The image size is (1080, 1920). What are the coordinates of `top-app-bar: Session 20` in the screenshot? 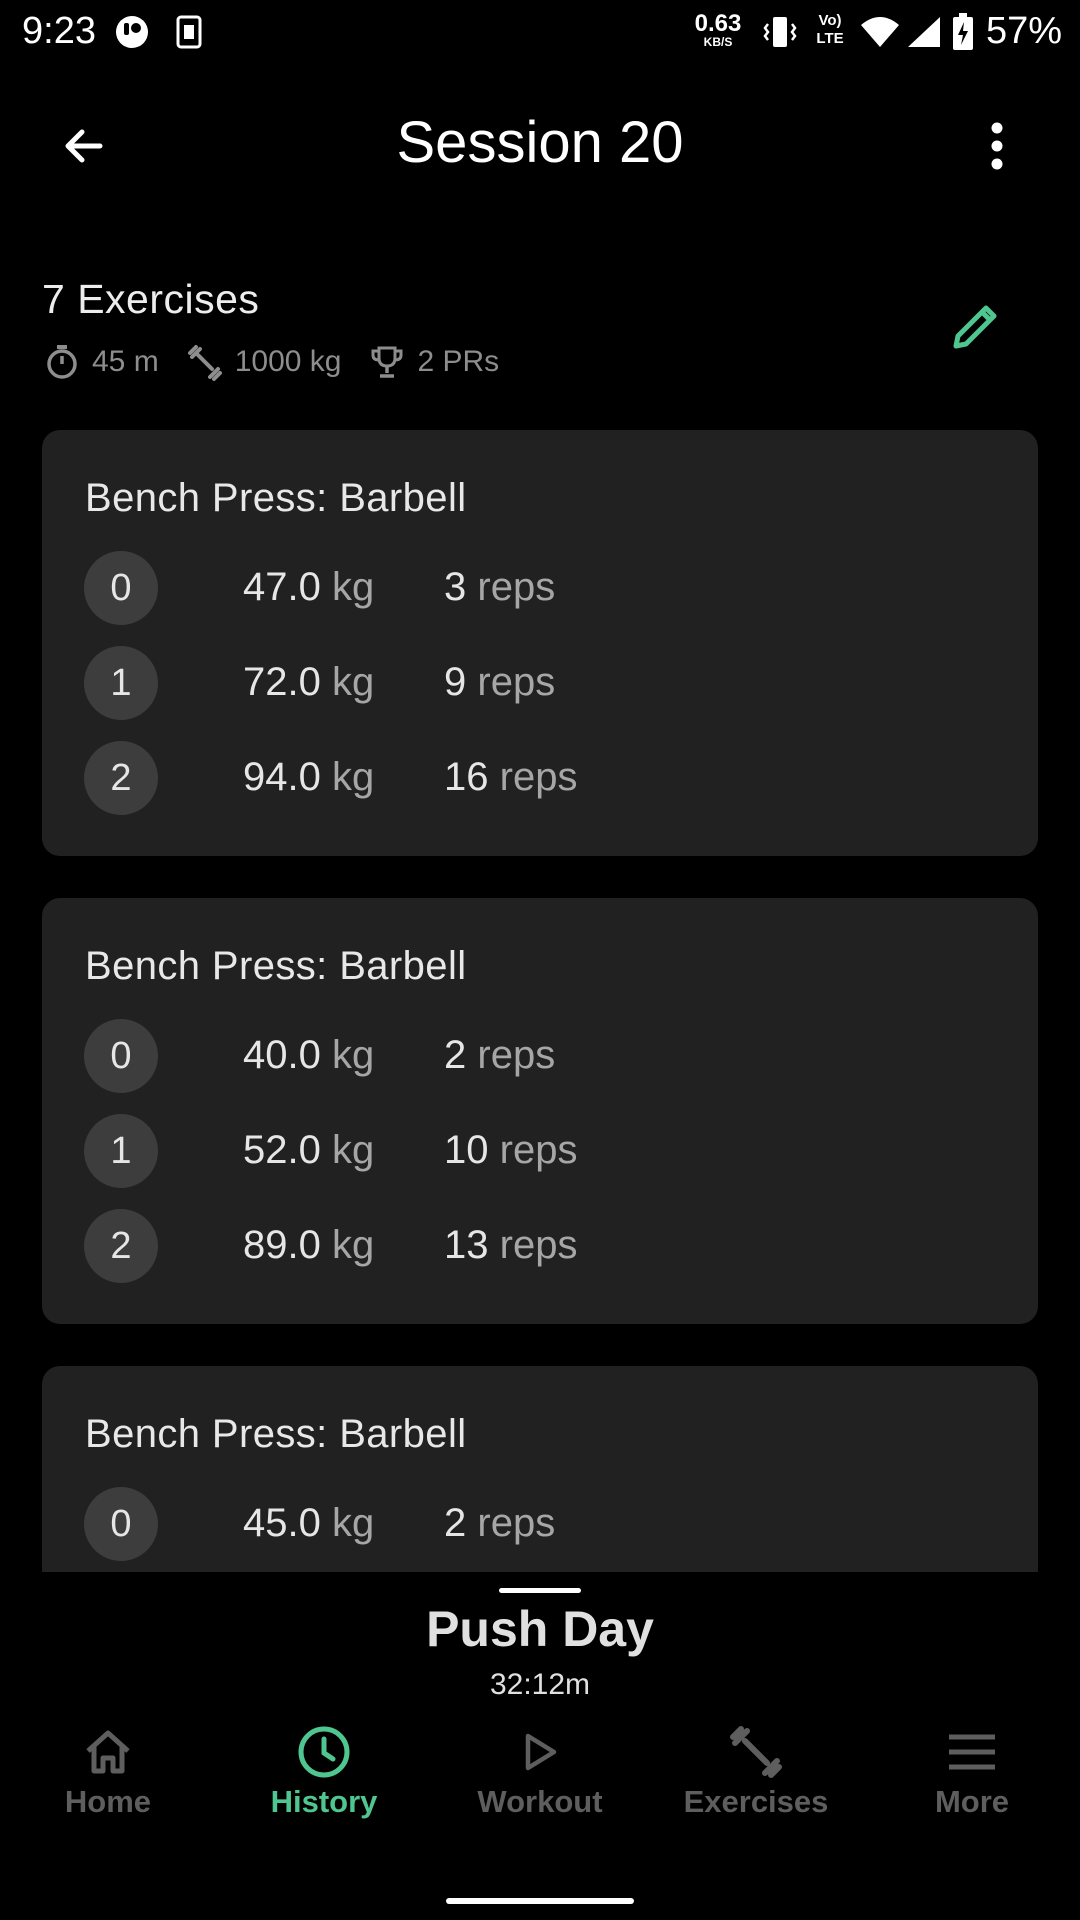 It's located at (540, 144).